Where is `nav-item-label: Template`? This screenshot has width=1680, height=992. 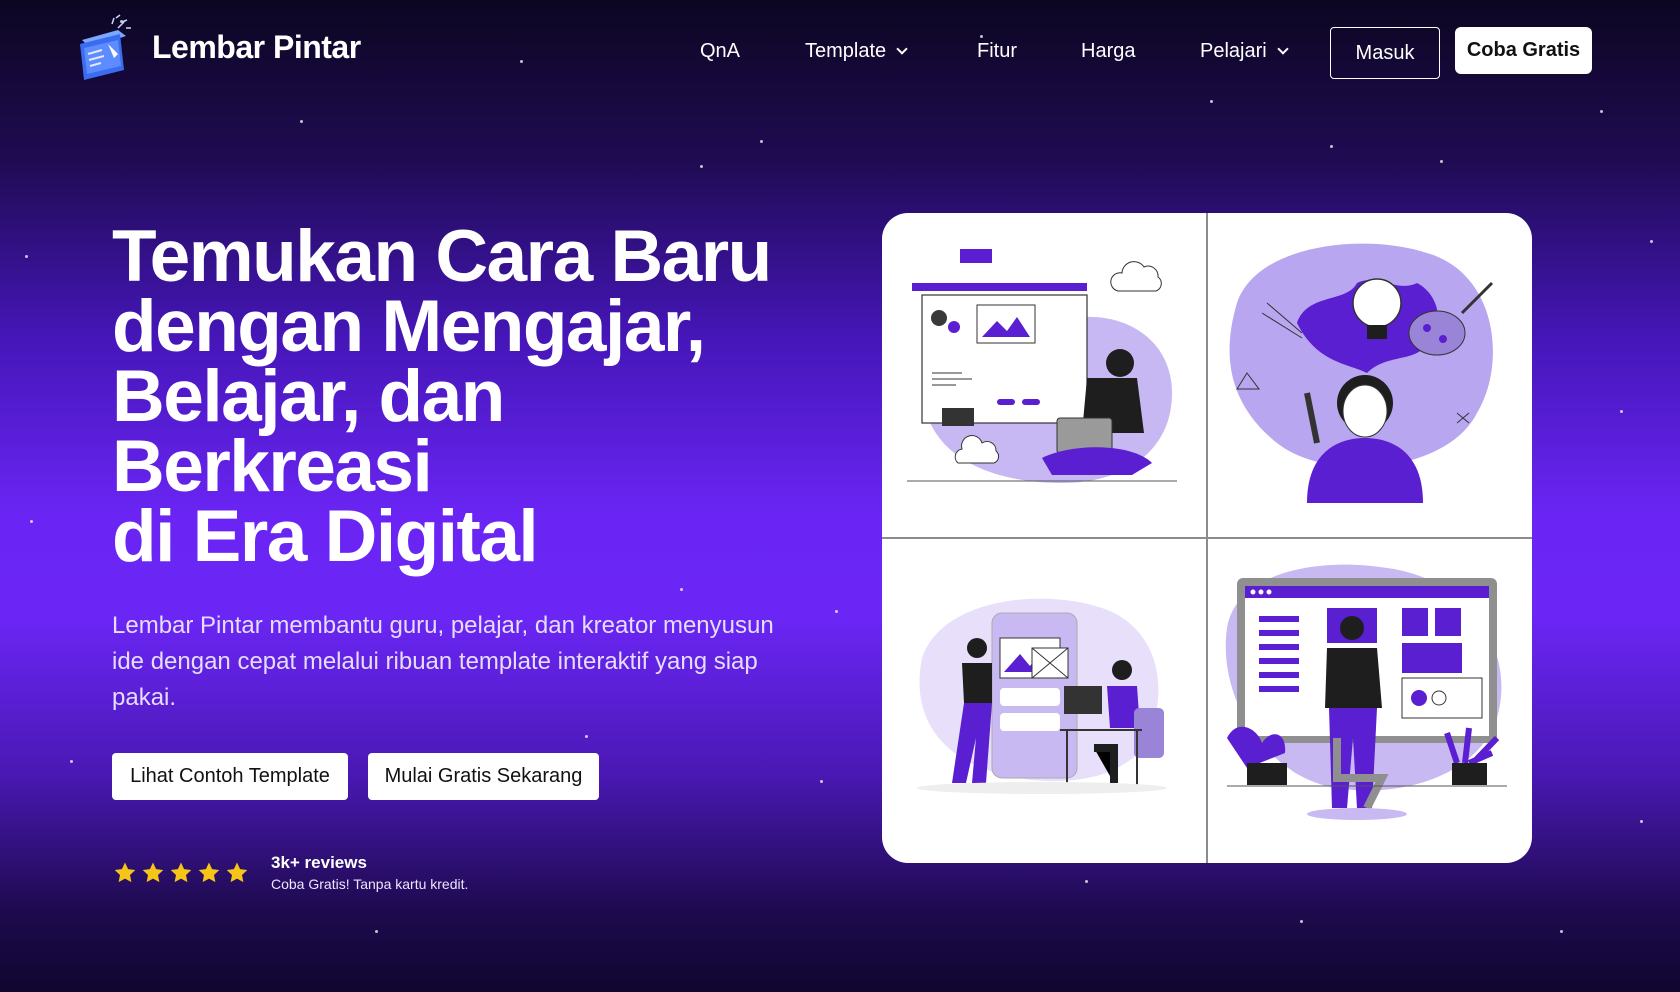 nav-item-label: Template is located at coordinates (846, 51).